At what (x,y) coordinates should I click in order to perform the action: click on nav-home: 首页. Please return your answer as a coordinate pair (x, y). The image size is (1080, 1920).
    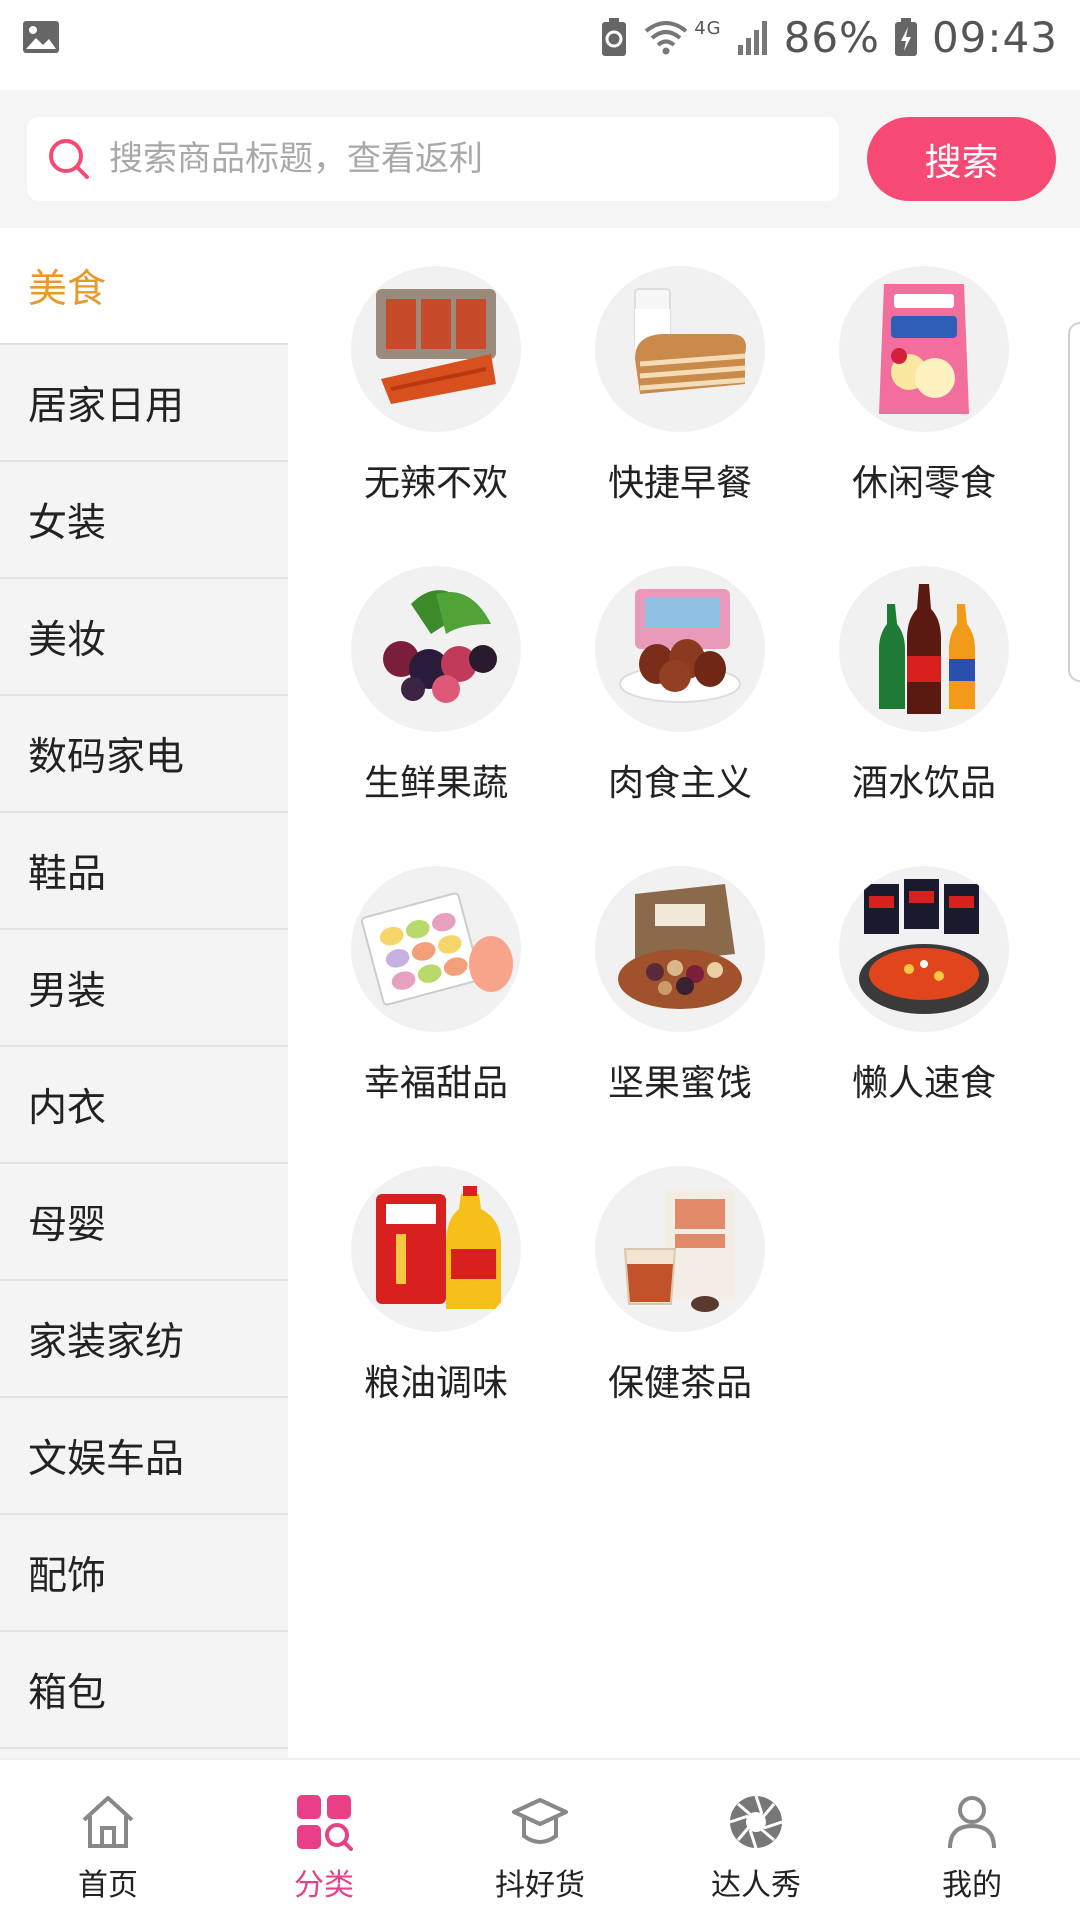
    Looking at the image, I should click on (108, 1840).